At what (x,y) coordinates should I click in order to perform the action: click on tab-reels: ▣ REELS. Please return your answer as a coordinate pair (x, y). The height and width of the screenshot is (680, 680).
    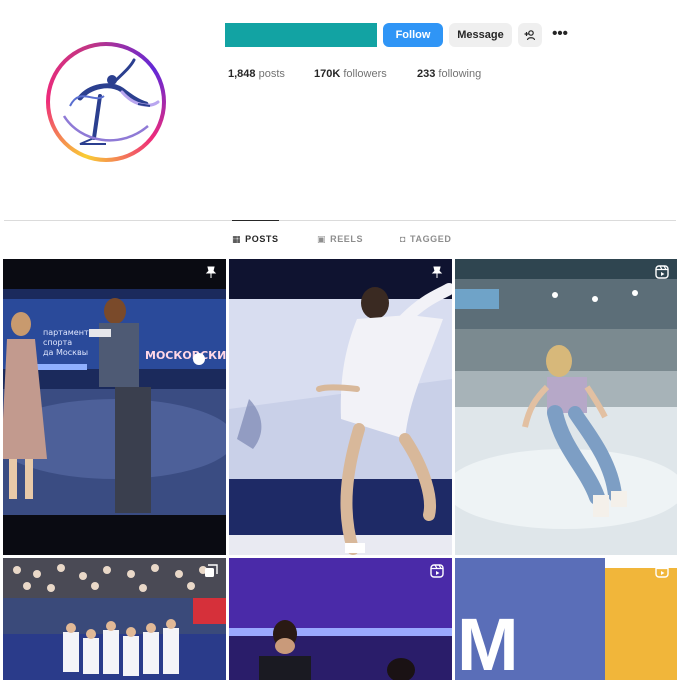
    Looking at the image, I should click on (340, 239).